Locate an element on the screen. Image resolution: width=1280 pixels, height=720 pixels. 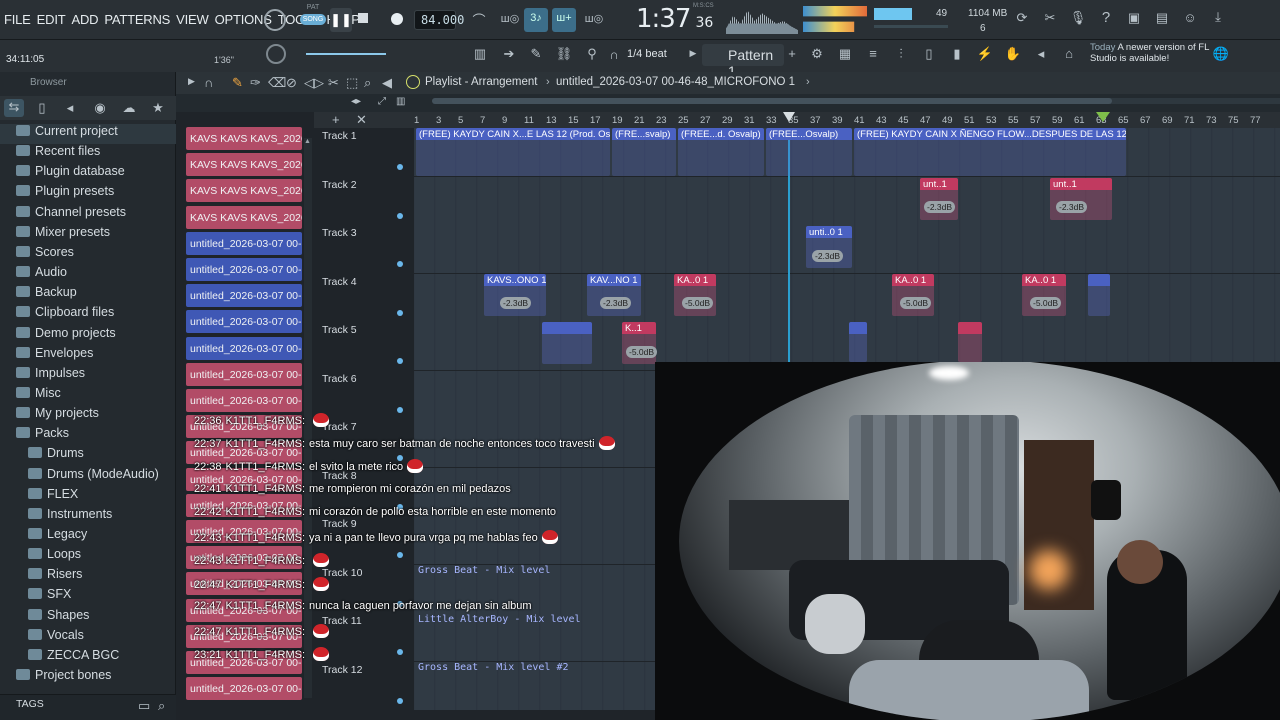
delete-icon: ⌫ is located at coordinates (277, 83).